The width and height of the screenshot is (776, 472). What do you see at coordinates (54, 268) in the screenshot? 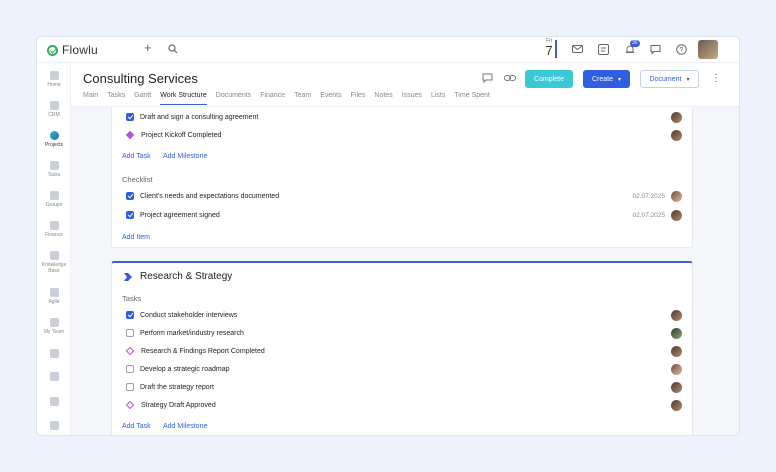
I see `sidebar-item-label: Knowledge Base` at bounding box center [54, 268].